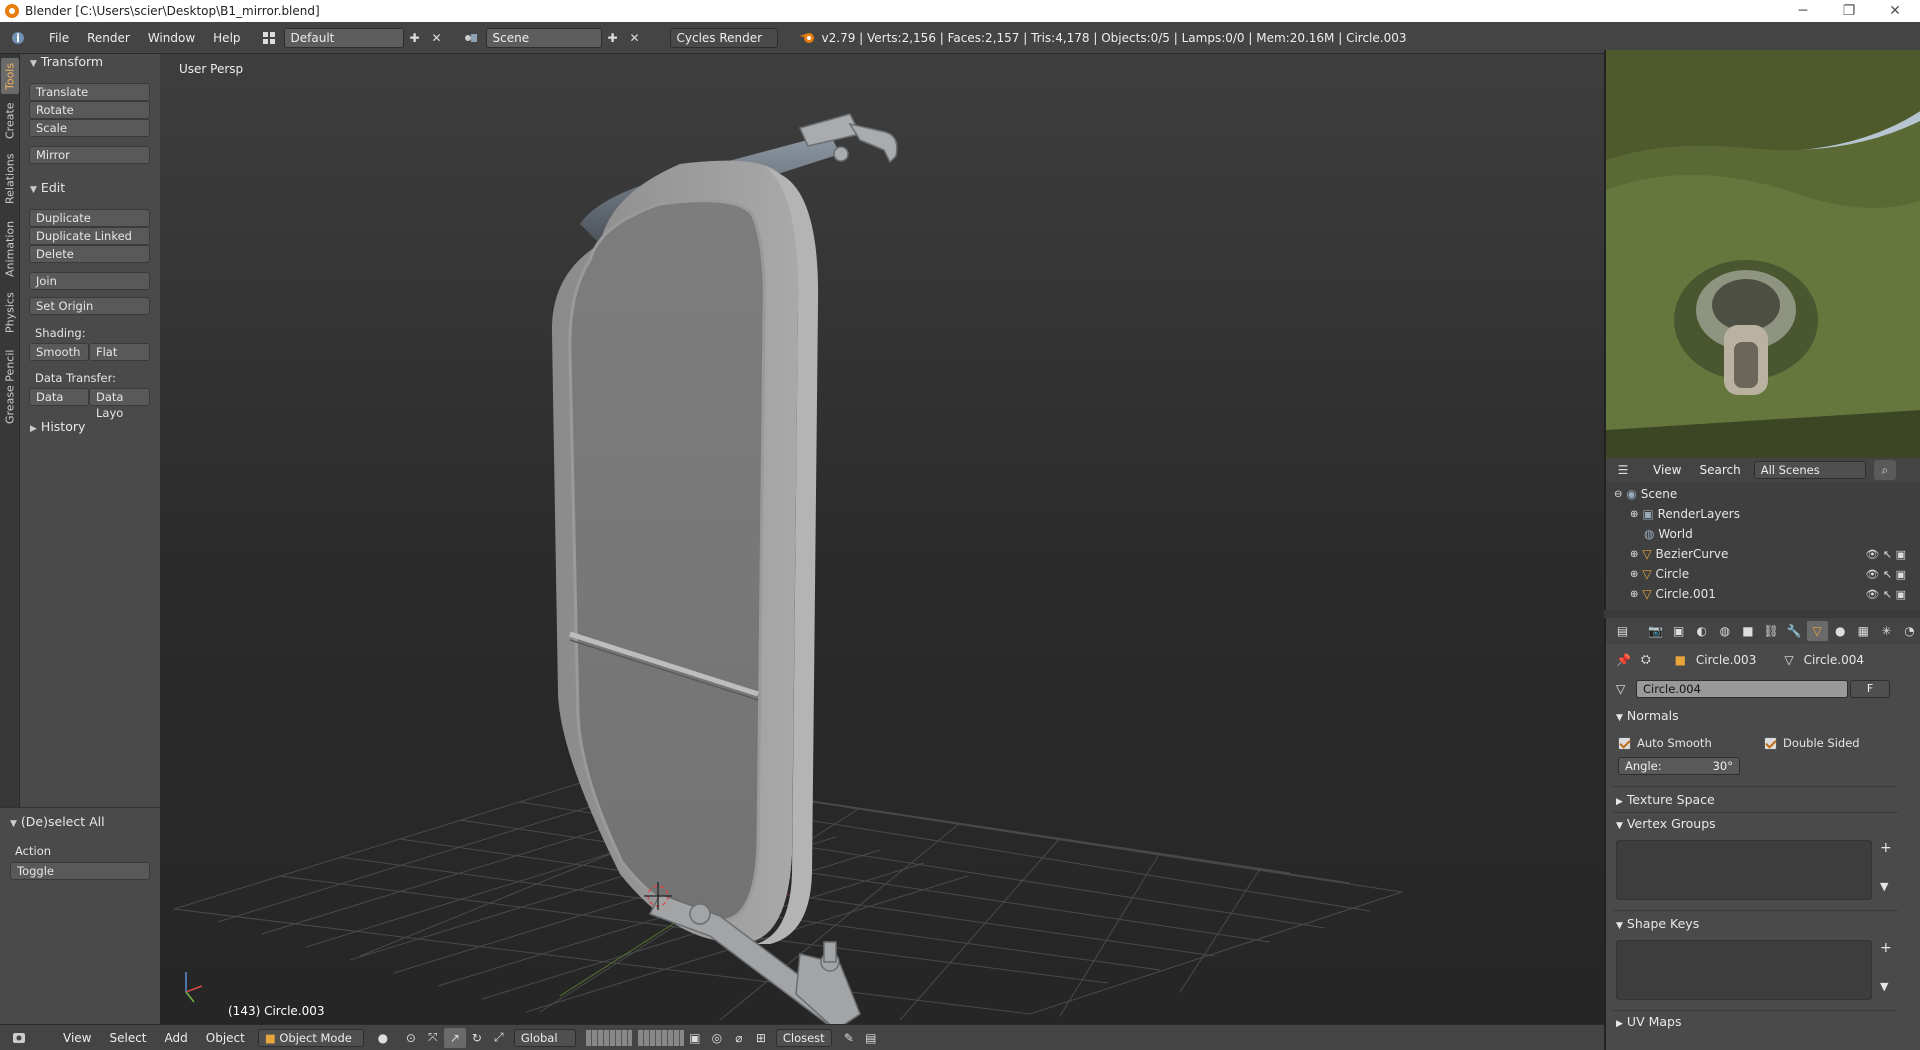 This screenshot has width=1920, height=1050. Describe the element at coordinates (59, 397) in the screenshot. I see `data-transfer-button: Data` at that location.